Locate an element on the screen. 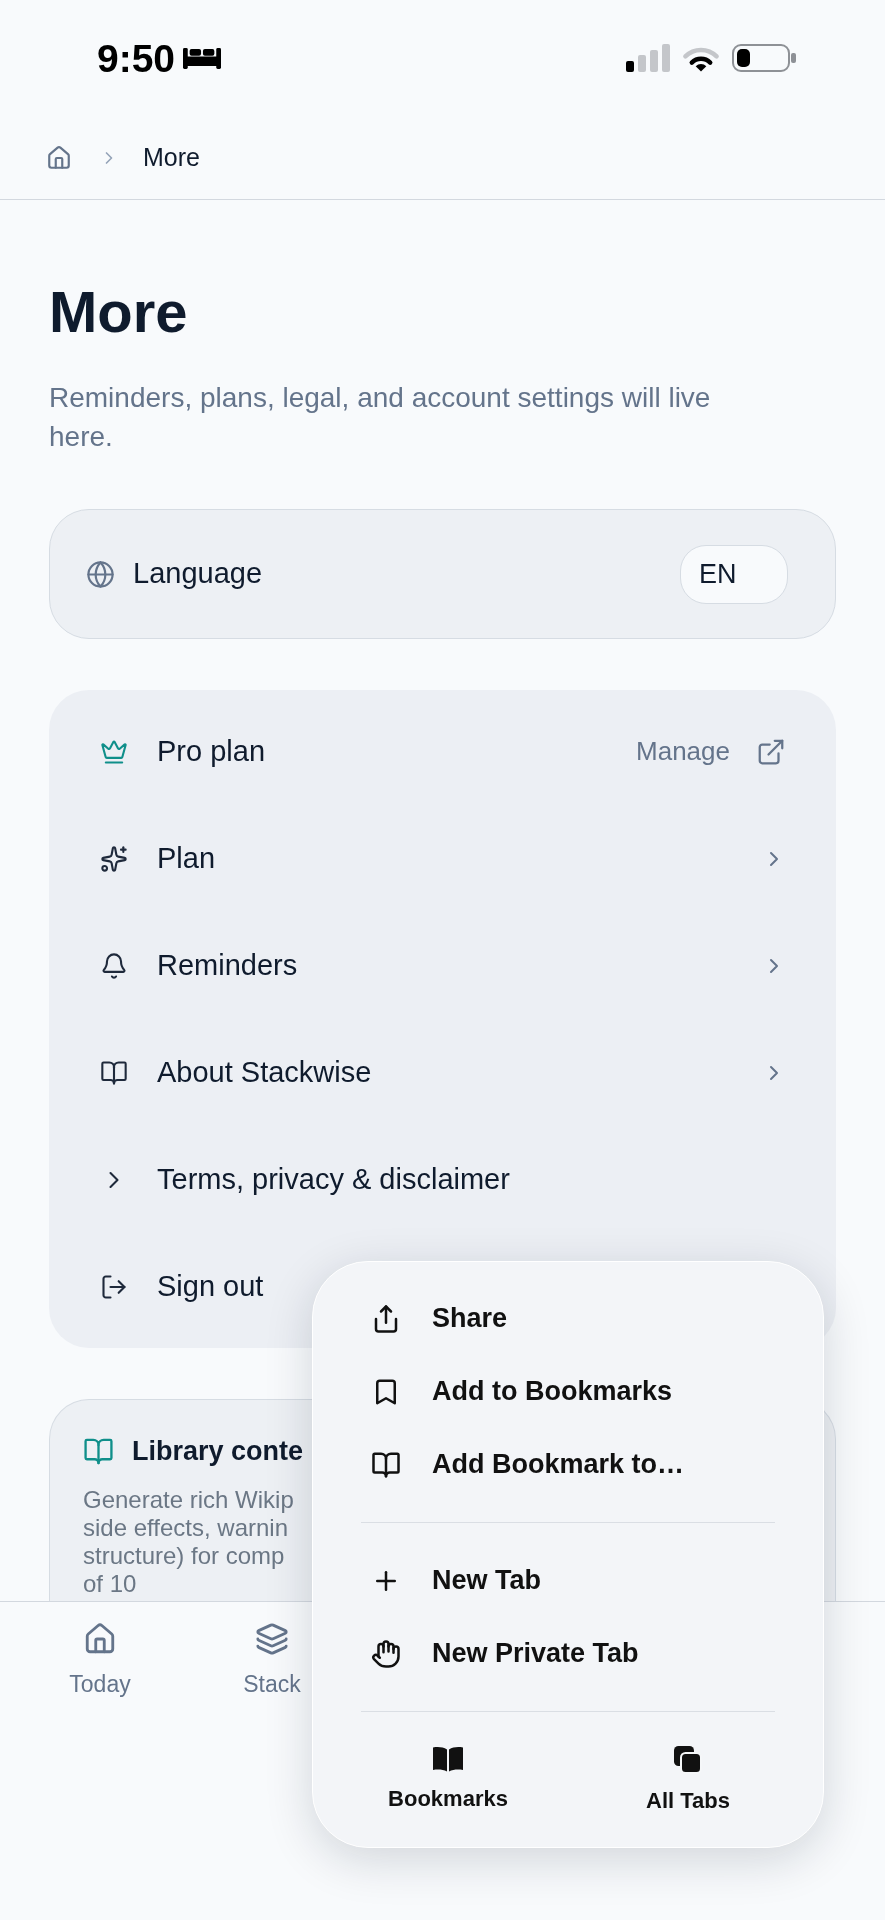  manage-button: Manage is located at coordinates (711, 751).